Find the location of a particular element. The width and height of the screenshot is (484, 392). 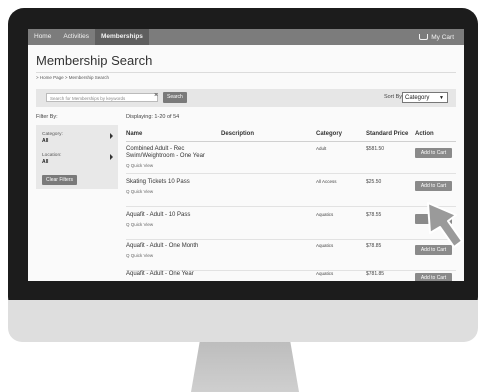

location-expand-icon is located at coordinates (111, 157).